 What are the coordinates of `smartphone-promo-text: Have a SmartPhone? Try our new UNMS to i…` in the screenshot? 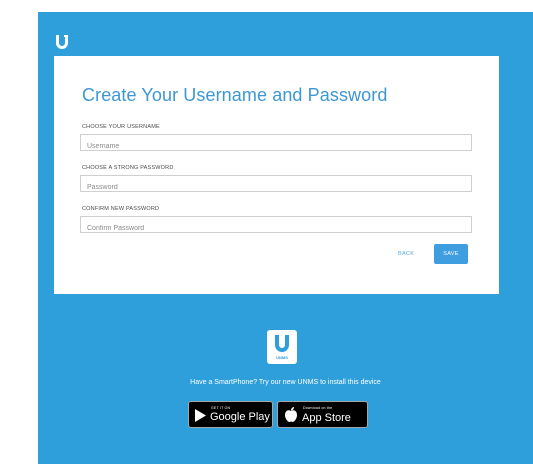 It's located at (285, 382).